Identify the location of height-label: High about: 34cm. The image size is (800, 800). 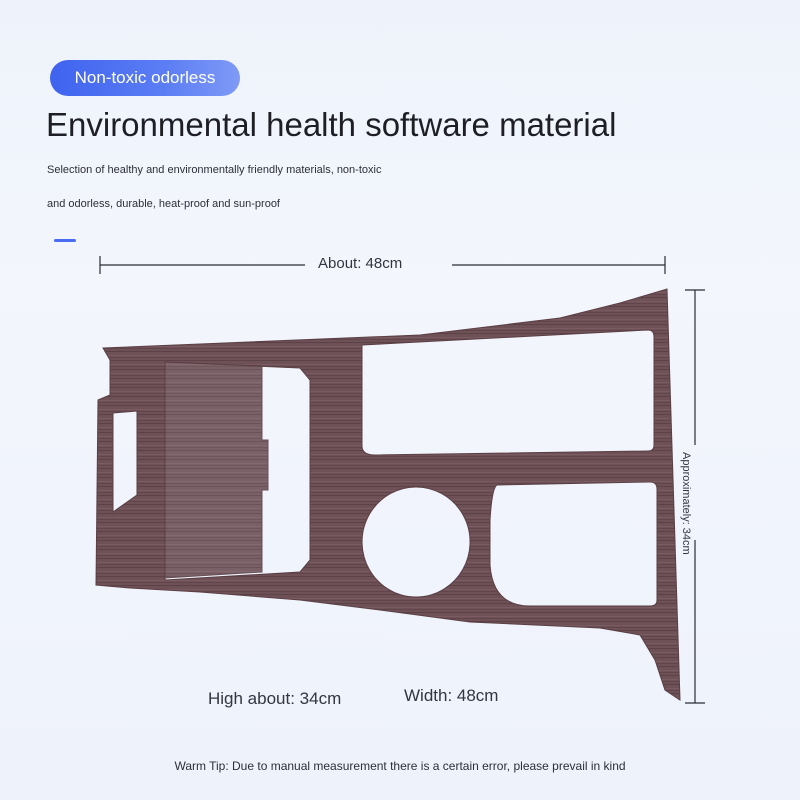
(275, 698).